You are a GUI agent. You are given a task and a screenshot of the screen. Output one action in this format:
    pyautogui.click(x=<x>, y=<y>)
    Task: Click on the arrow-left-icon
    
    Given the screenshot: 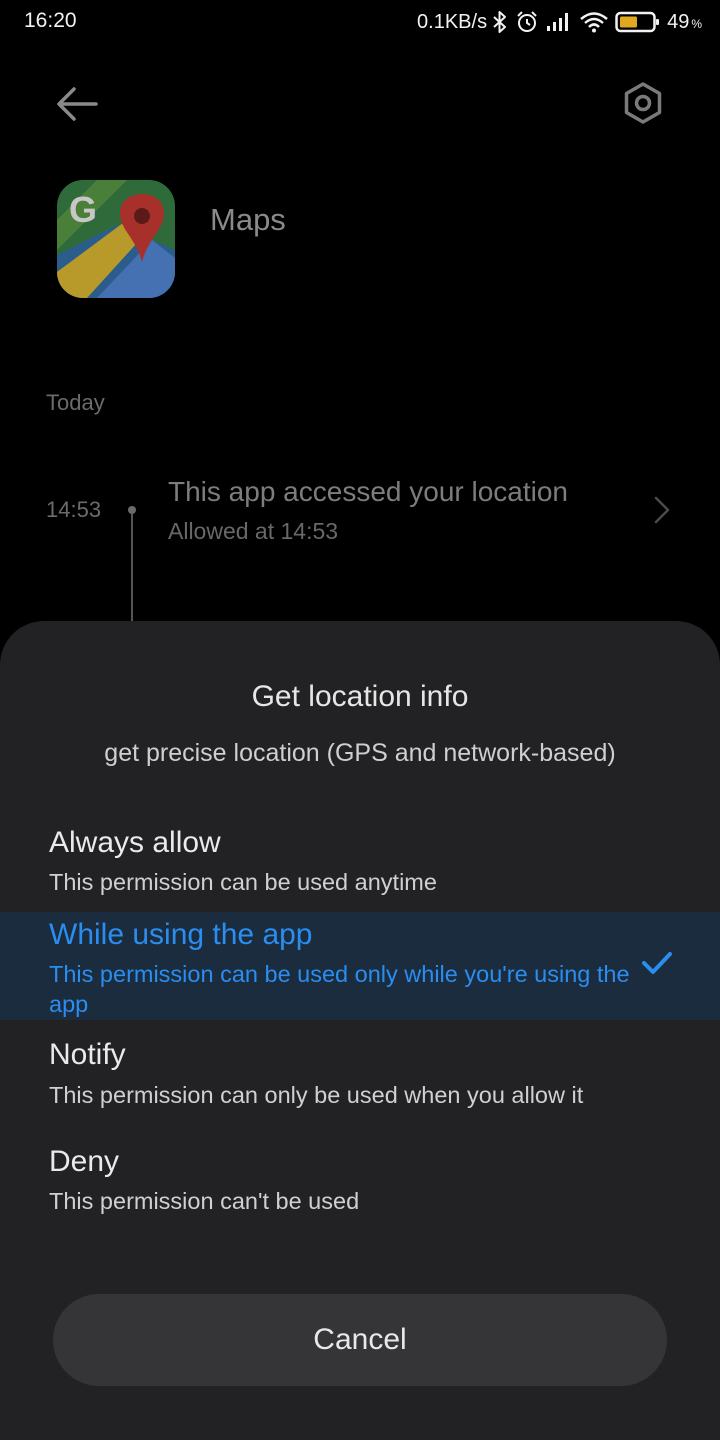 What is the action you would take?
    pyautogui.click(x=77, y=104)
    